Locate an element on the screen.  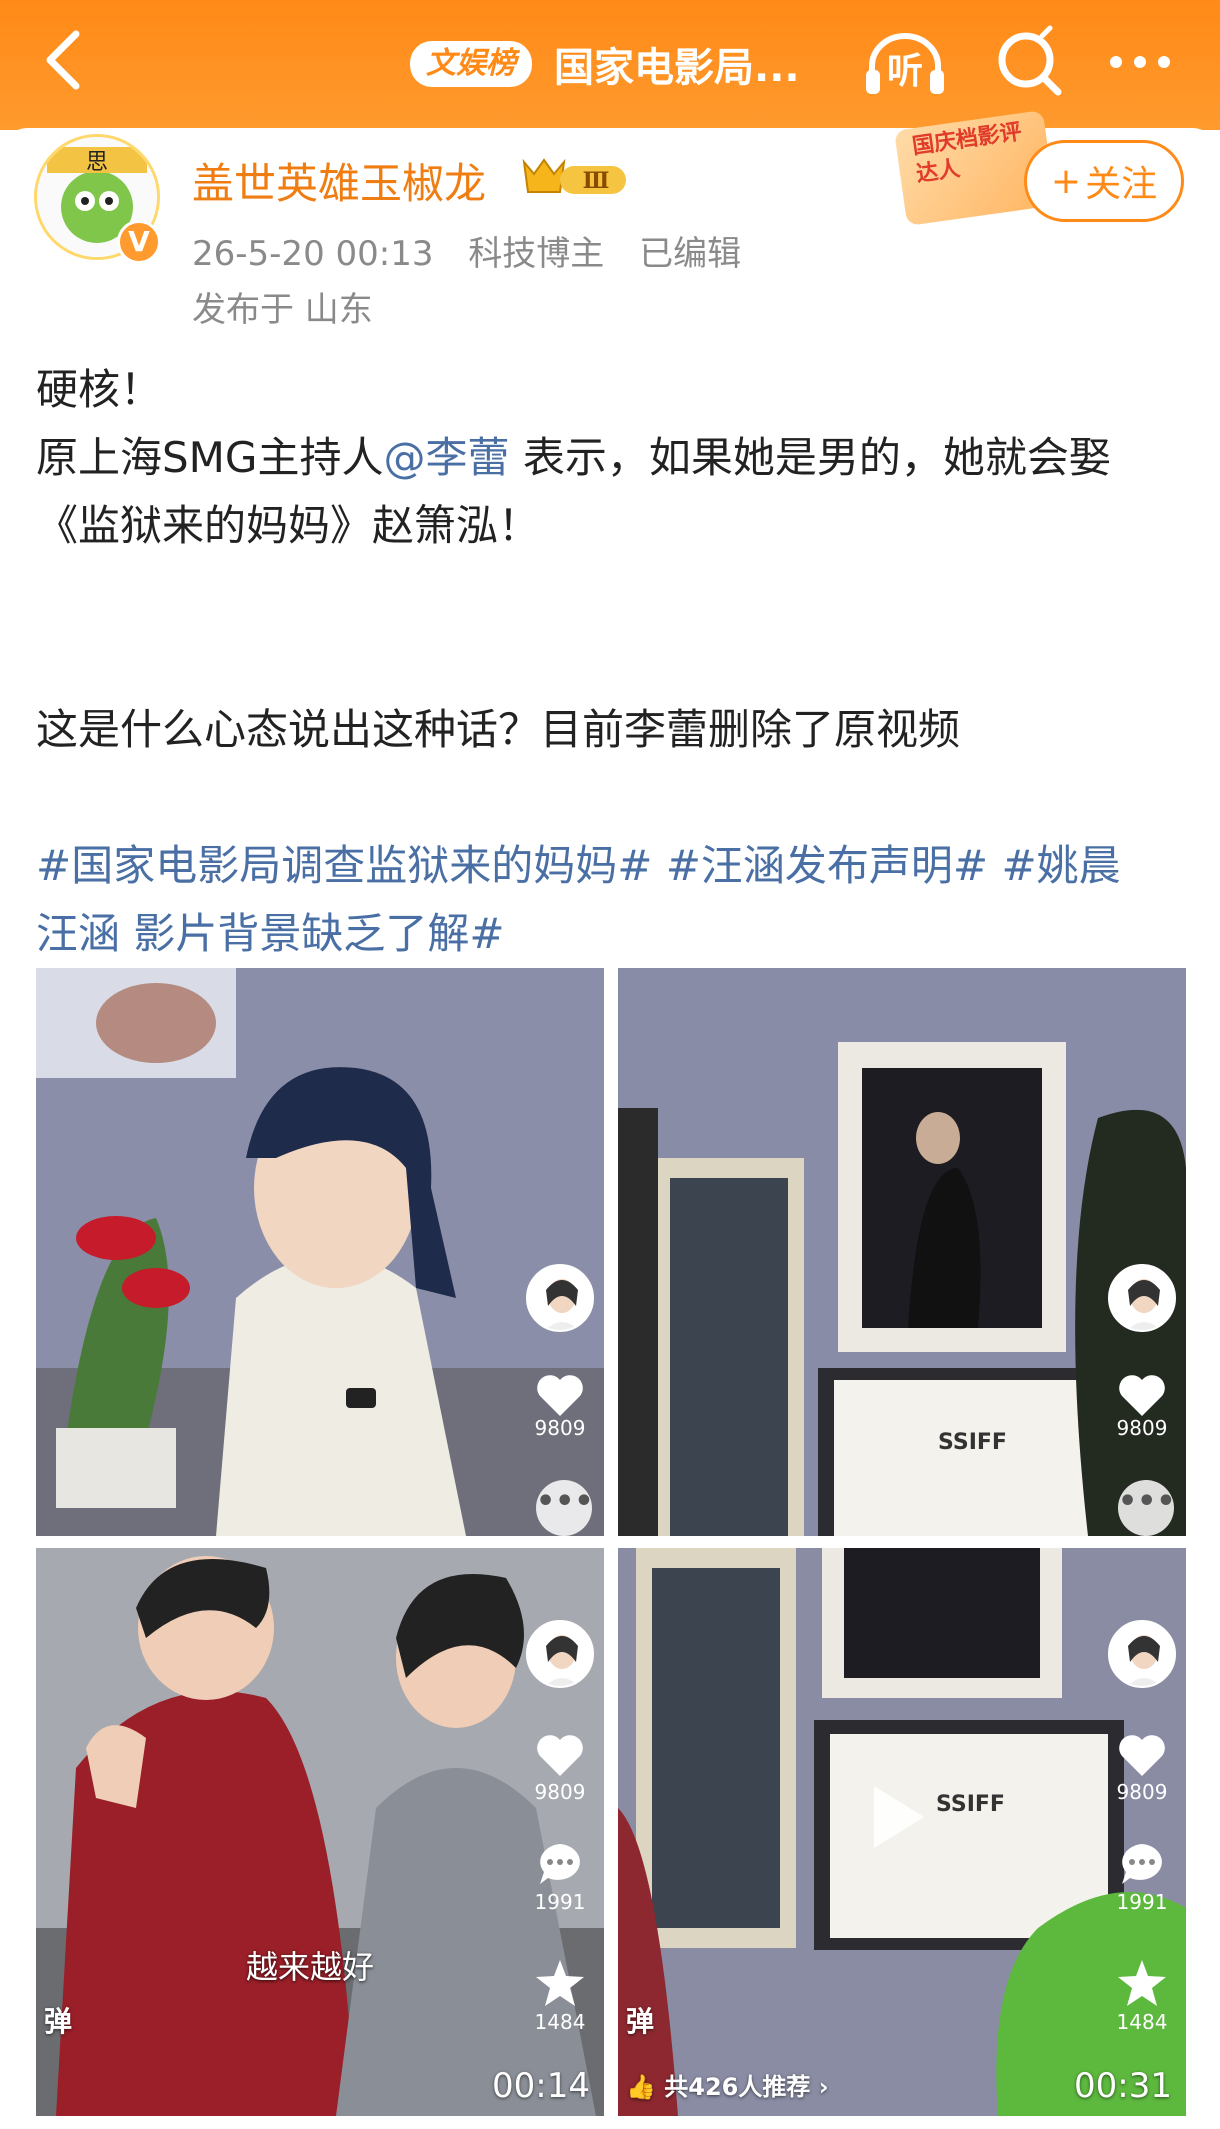
media-tile-3: 越来越好 弹 9809 1991 1484 00:14 is located at coordinates (320, 1832).